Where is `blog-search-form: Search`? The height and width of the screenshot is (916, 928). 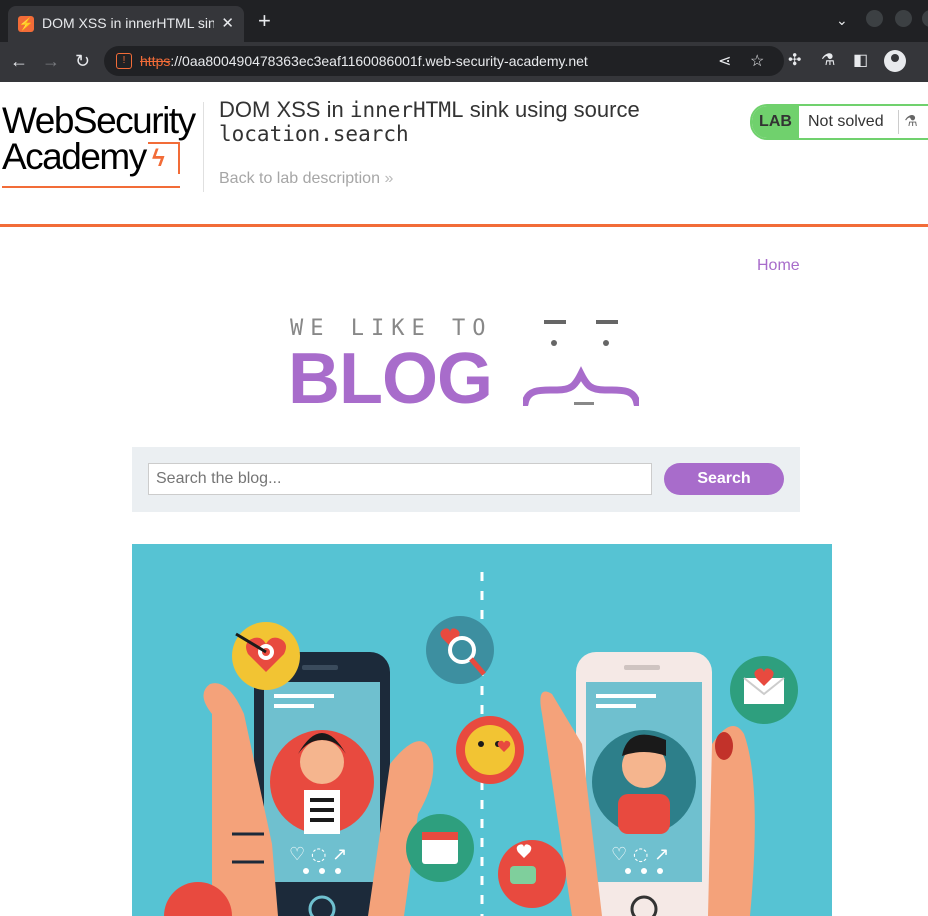 blog-search-form: Search is located at coordinates (466, 479).